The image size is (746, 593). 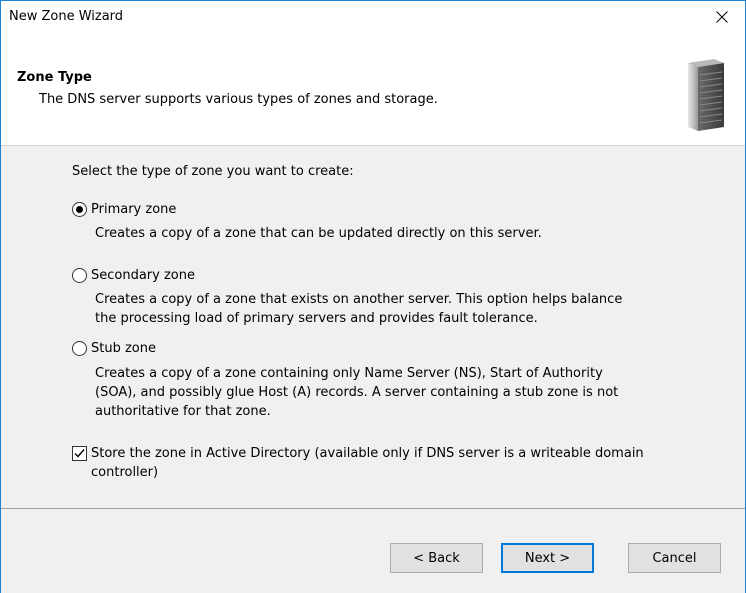 What do you see at coordinates (54, 77) in the screenshot?
I see `page-title: Zone Type` at bounding box center [54, 77].